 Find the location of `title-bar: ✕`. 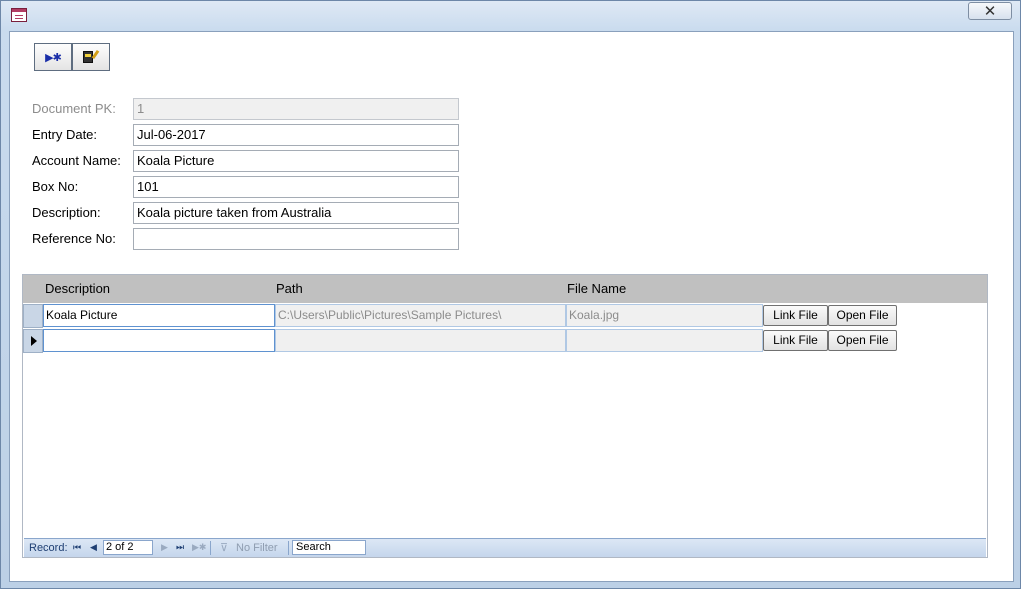

title-bar: ✕ is located at coordinates (510, 15).